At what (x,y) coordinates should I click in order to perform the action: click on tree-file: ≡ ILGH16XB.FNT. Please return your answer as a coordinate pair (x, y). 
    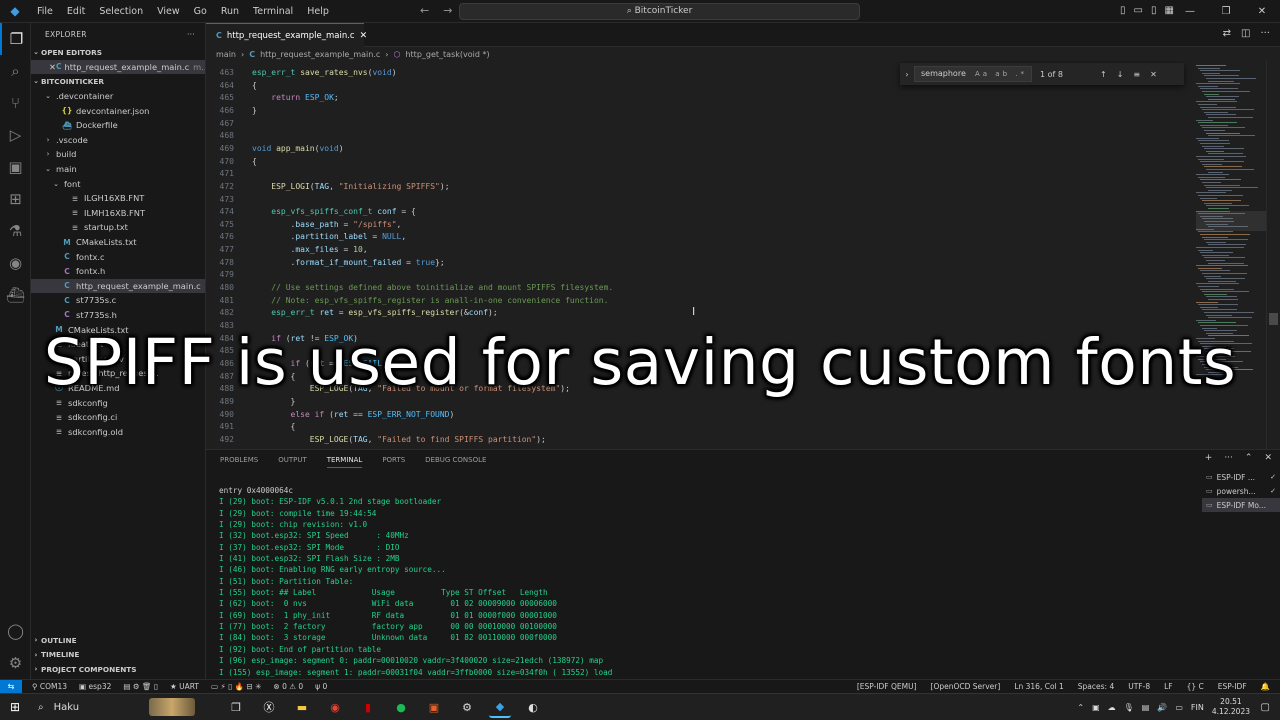
    Looking at the image, I should click on (118, 198).